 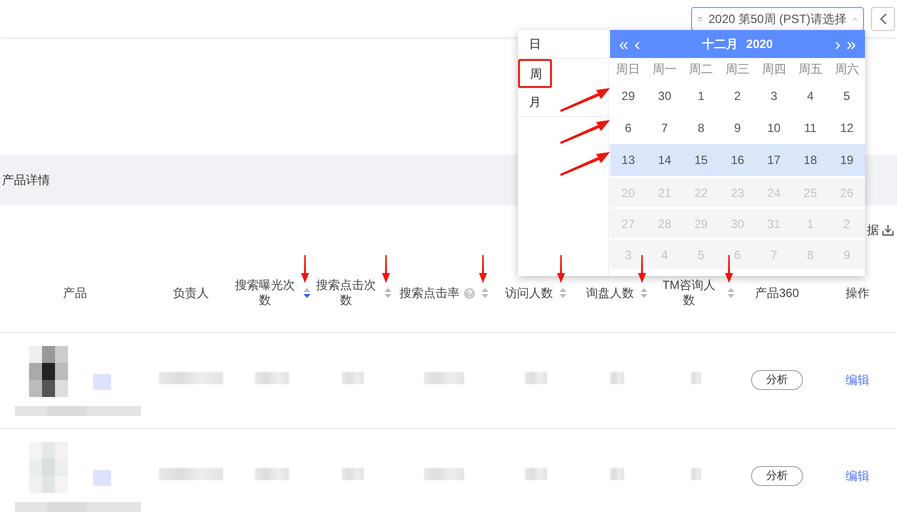 What do you see at coordinates (664, 128) in the screenshot?
I see `calendar-day: 7` at bounding box center [664, 128].